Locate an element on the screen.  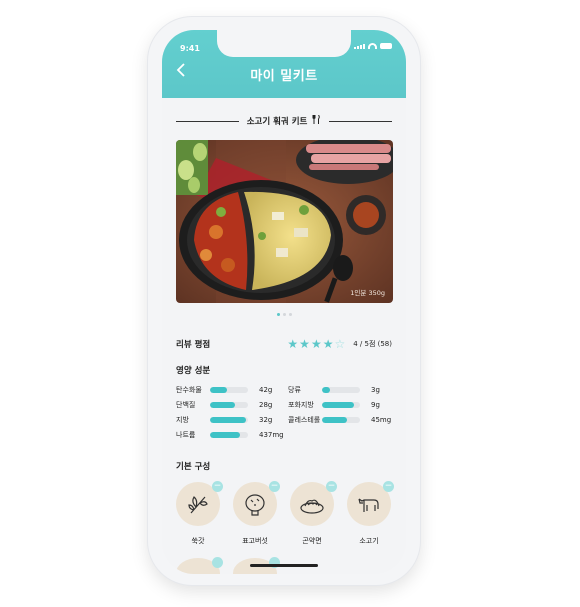
nutrition-name: 탄수화물 is located at coordinates (189, 390).